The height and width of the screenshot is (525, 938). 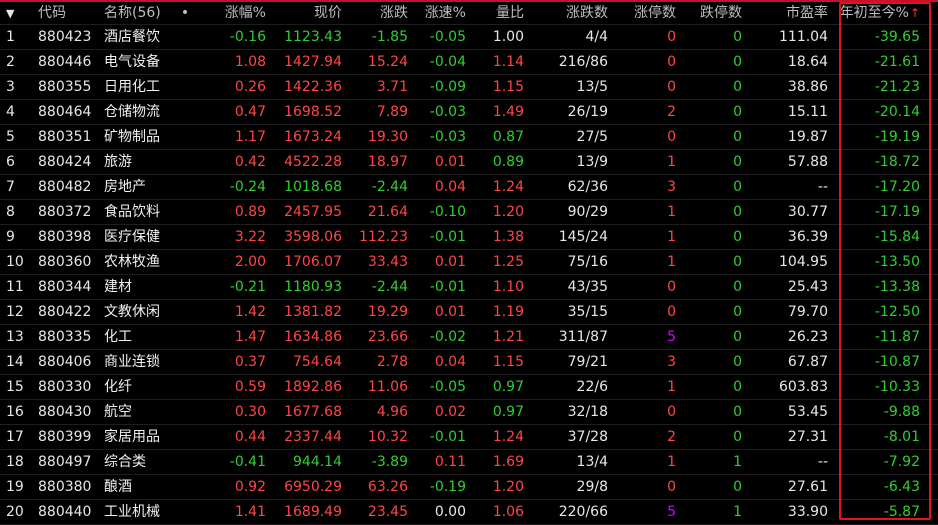 I want to click on column-header-limit-up: 涨停数, so click(x=645, y=13).